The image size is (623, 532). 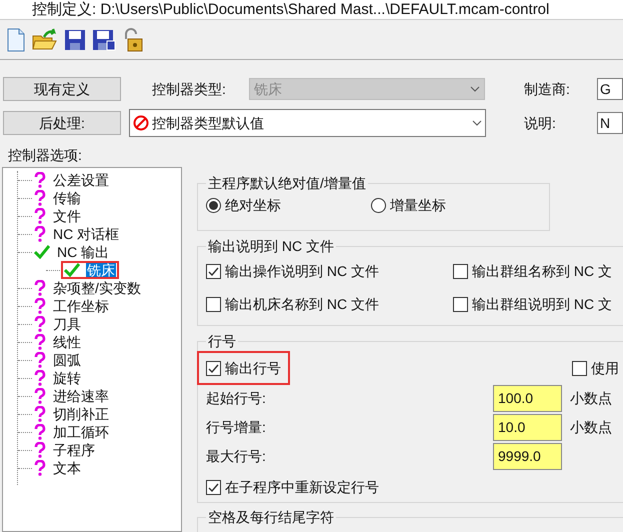 What do you see at coordinates (287, 183) in the screenshot?
I see `group-title: 主程序默认绝对值/增量值` at bounding box center [287, 183].